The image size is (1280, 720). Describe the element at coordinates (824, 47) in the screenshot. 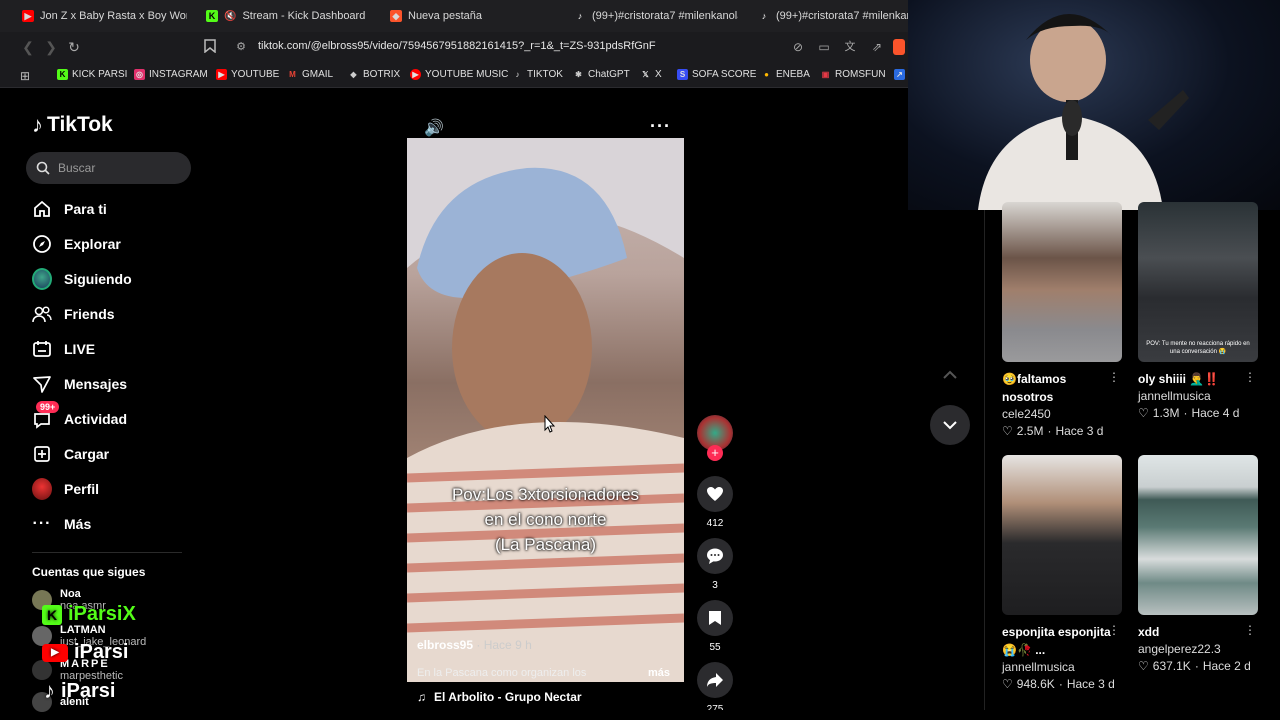

I see `cast-icon: ▭` at that location.